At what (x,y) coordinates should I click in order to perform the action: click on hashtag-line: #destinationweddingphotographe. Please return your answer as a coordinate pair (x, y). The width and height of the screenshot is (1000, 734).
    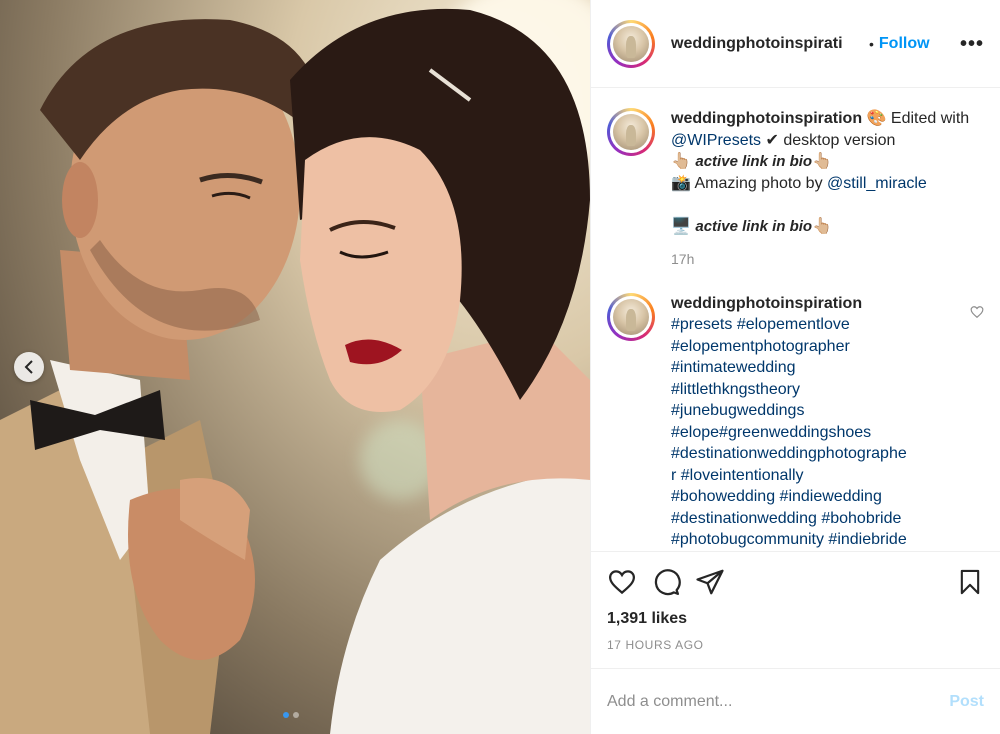
    Looking at the image, I should click on (816, 454).